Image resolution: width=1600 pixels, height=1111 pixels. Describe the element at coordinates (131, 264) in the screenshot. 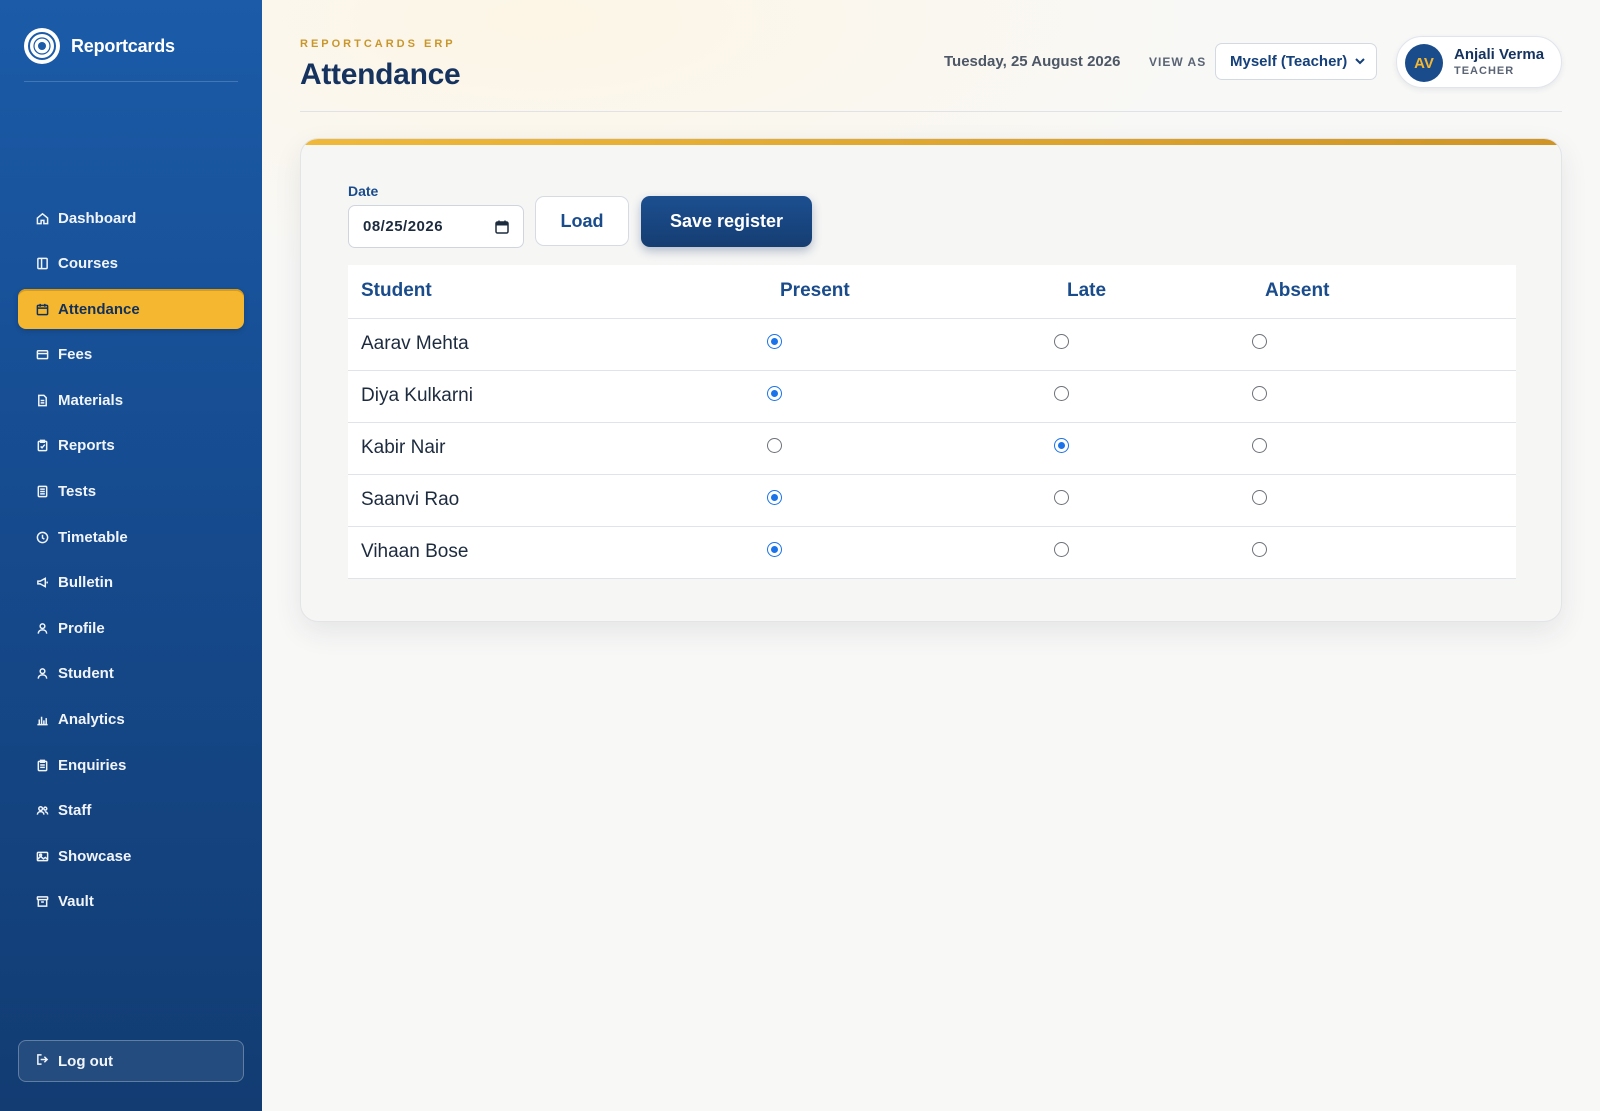

I see `sidebar-item-courses: Courses` at that location.